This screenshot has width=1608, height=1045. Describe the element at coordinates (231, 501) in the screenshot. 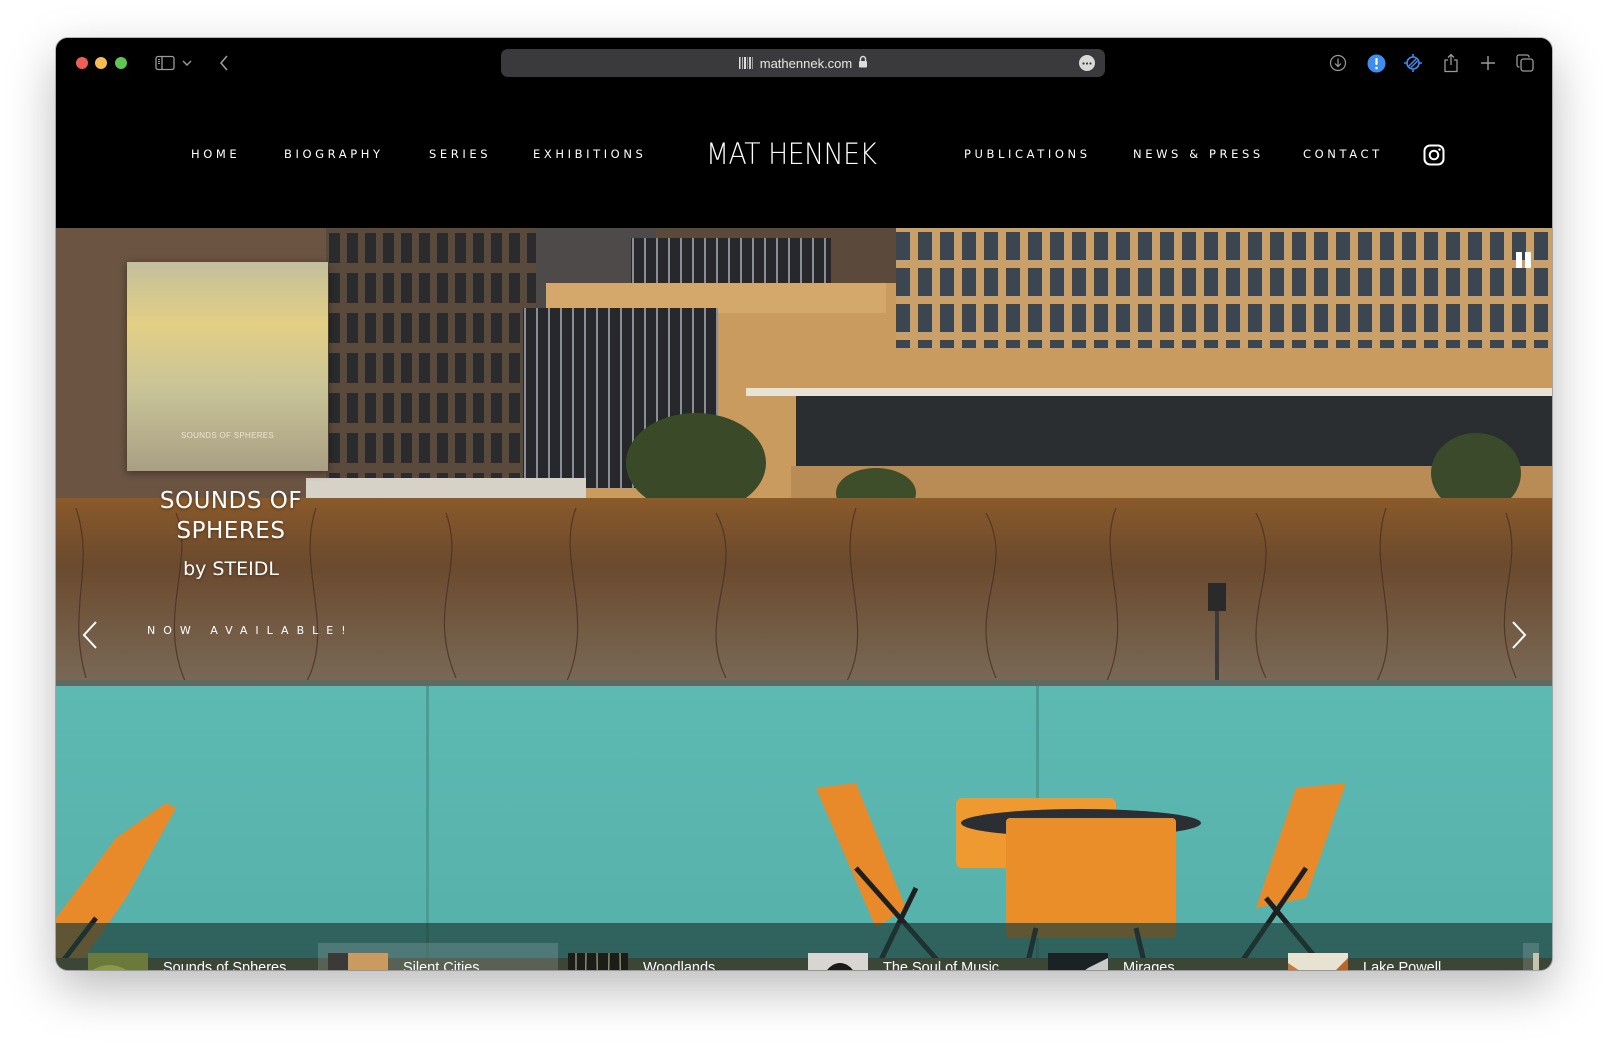

I see `hero-title-line1: SOUNDS OF` at that location.